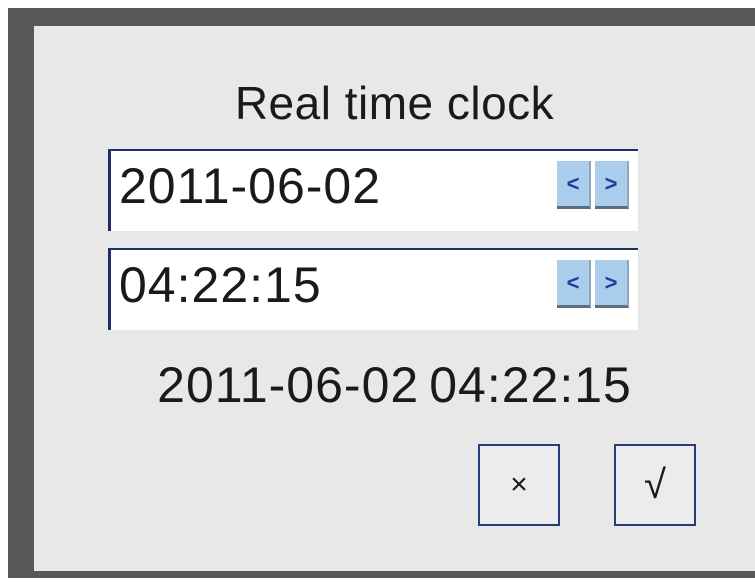 This screenshot has height=585, width=755. I want to click on time-increment-button: >, so click(612, 284).